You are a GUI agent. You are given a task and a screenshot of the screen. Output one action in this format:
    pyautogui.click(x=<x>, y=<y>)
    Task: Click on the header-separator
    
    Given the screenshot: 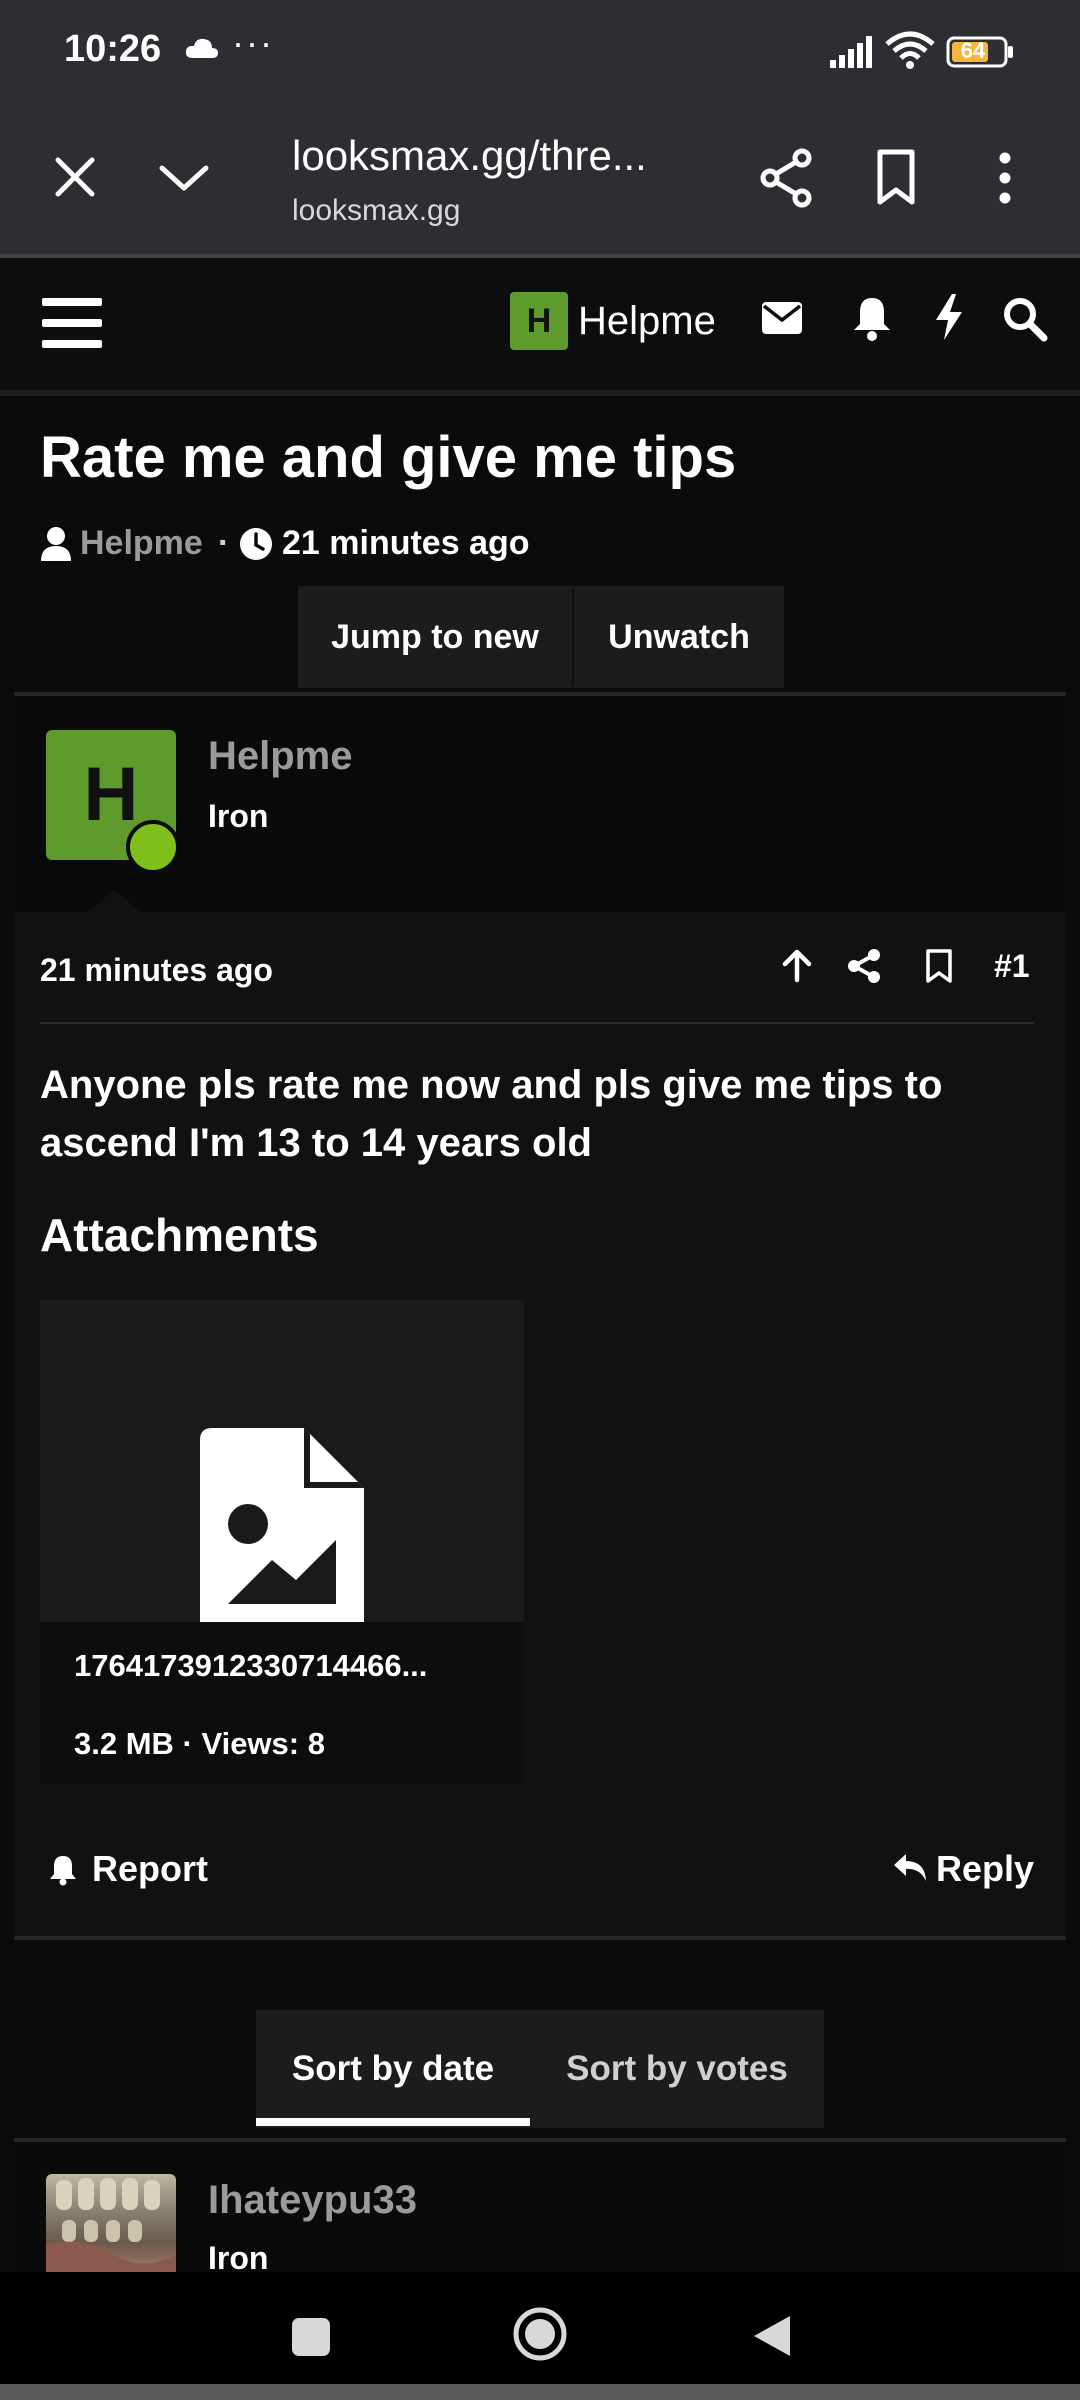 What is the action you would take?
    pyautogui.click(x=540, y=393)
    